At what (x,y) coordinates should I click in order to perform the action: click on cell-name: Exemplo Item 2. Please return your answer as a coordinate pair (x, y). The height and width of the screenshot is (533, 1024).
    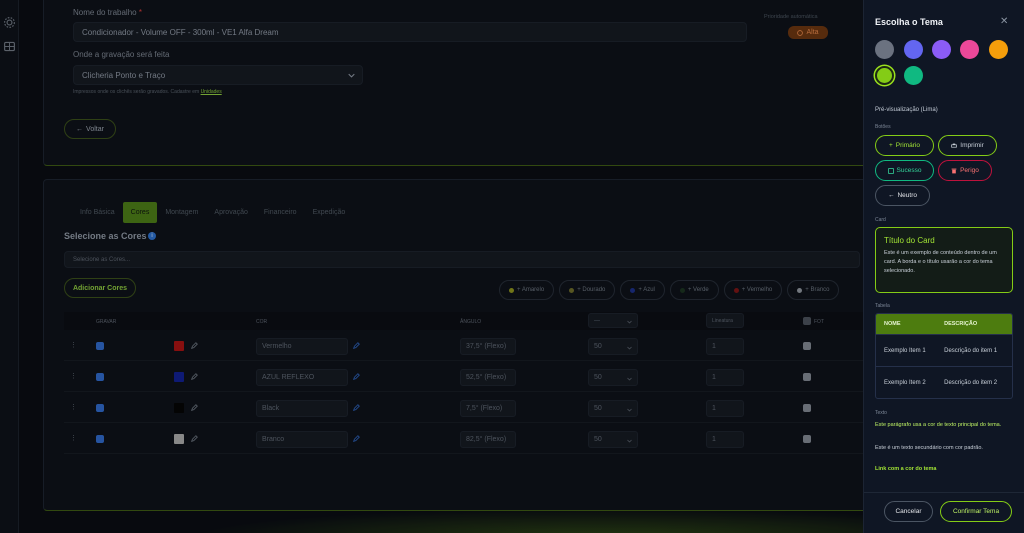
    Looking at the image, I should click on (905, 382).